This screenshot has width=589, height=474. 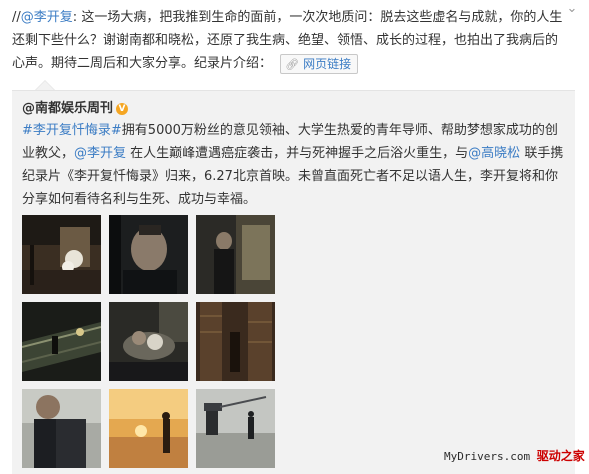 What do you see at coordinates (292, 64) in the screenshot?
I see `link-icon: 🔗︎` at bounding box center [292, 64].